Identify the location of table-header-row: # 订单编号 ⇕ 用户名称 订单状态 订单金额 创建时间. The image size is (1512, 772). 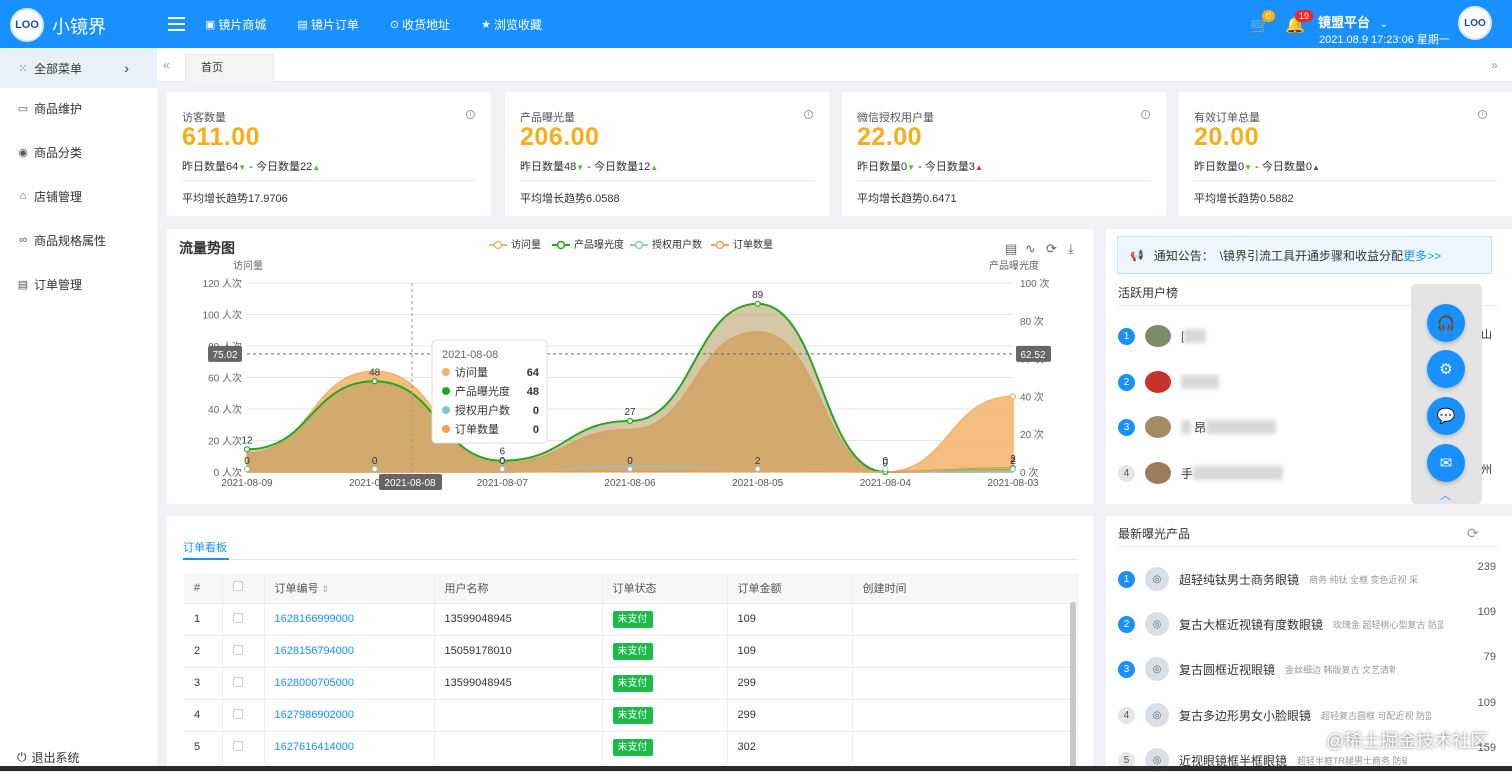
(631, 588).